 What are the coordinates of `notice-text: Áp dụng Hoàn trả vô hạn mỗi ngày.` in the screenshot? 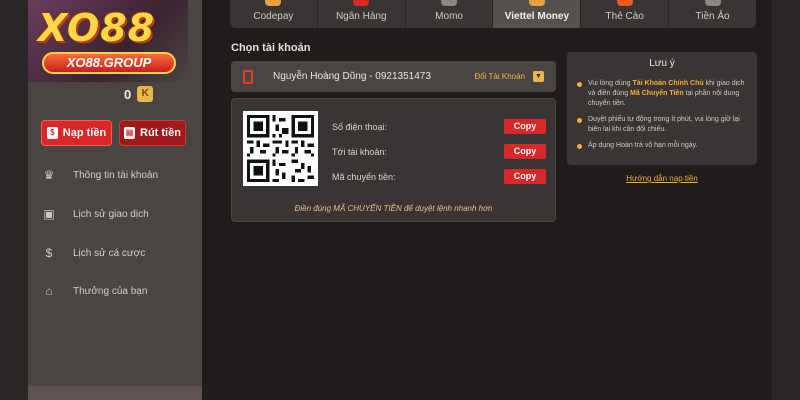 It's located at (643, 145).